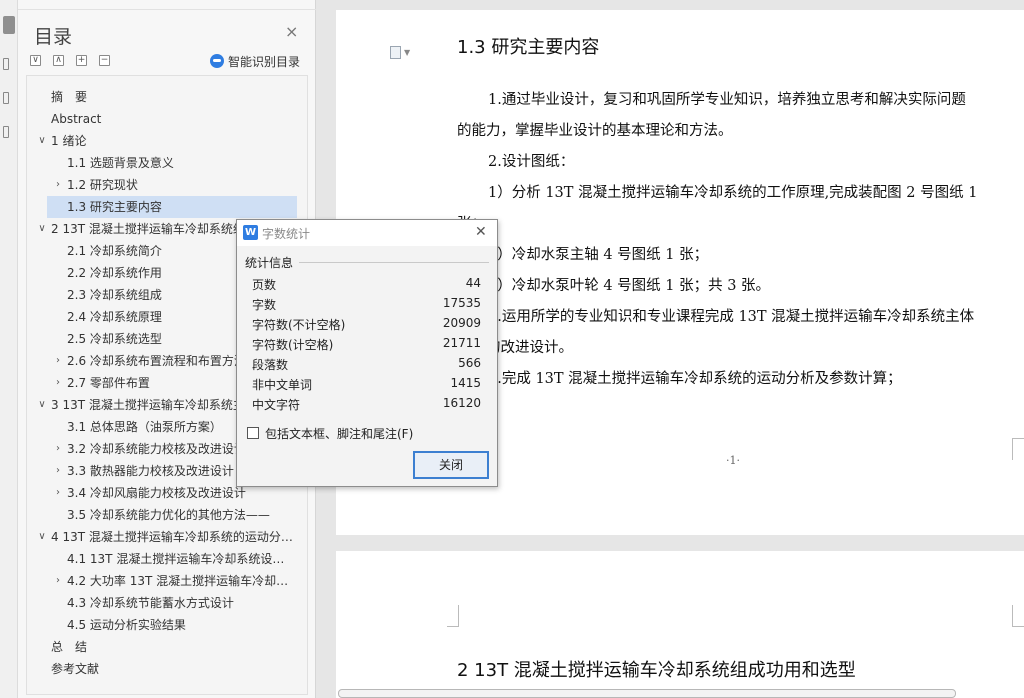 The image size is (1024, 698). I want to click on stat-label: 字数, so click(264, 305).